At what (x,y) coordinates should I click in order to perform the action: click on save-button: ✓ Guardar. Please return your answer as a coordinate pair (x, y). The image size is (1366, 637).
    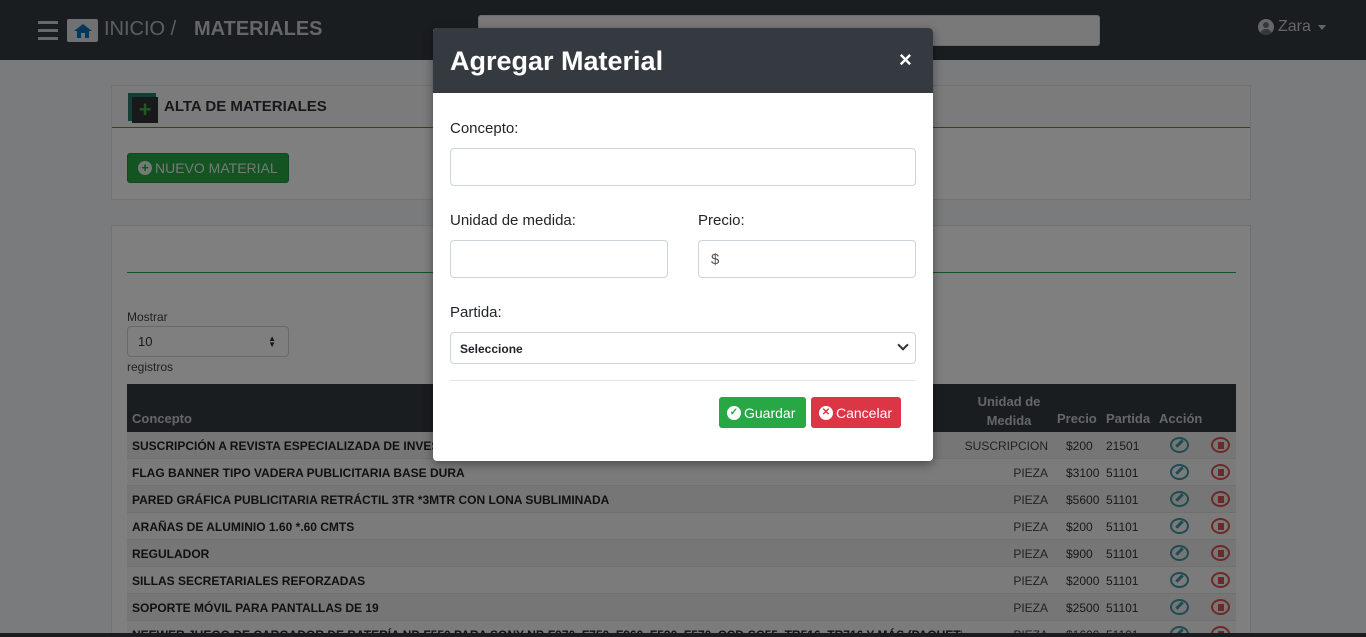
    Looking at the image, I should click on (762, 412).